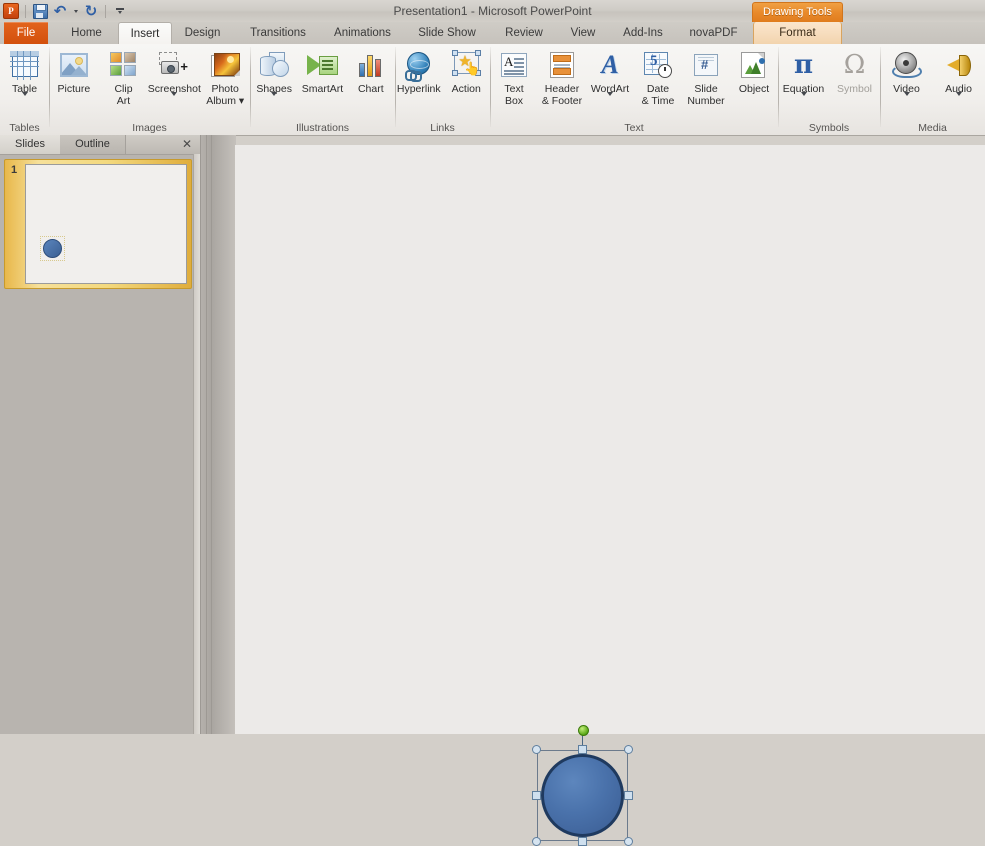 Image resolution: width=985 pixels, height=846 pixels. Describe the element at coordinates (706, 82) in the screenshot. I see `slide-number-button: # Slide Number` at that location.